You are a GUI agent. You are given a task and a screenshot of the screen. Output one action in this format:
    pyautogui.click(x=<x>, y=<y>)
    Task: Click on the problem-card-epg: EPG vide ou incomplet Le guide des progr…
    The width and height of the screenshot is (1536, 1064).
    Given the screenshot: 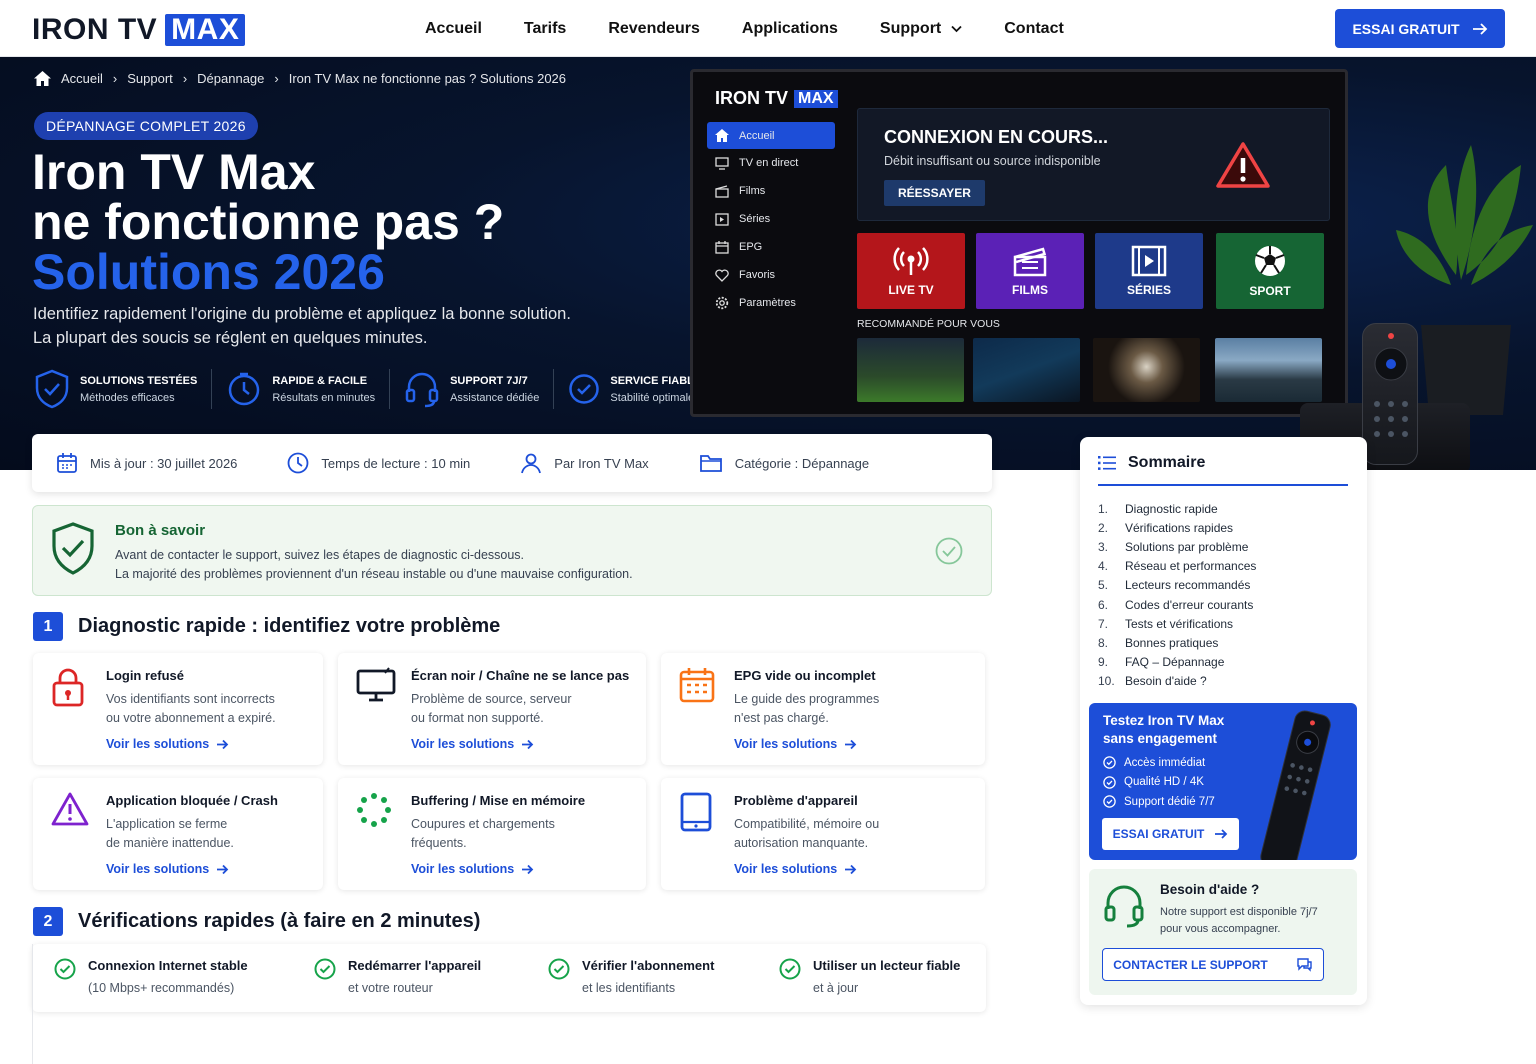 What is the action you would take?
    pyautogui.click(x=823, y=709)
    